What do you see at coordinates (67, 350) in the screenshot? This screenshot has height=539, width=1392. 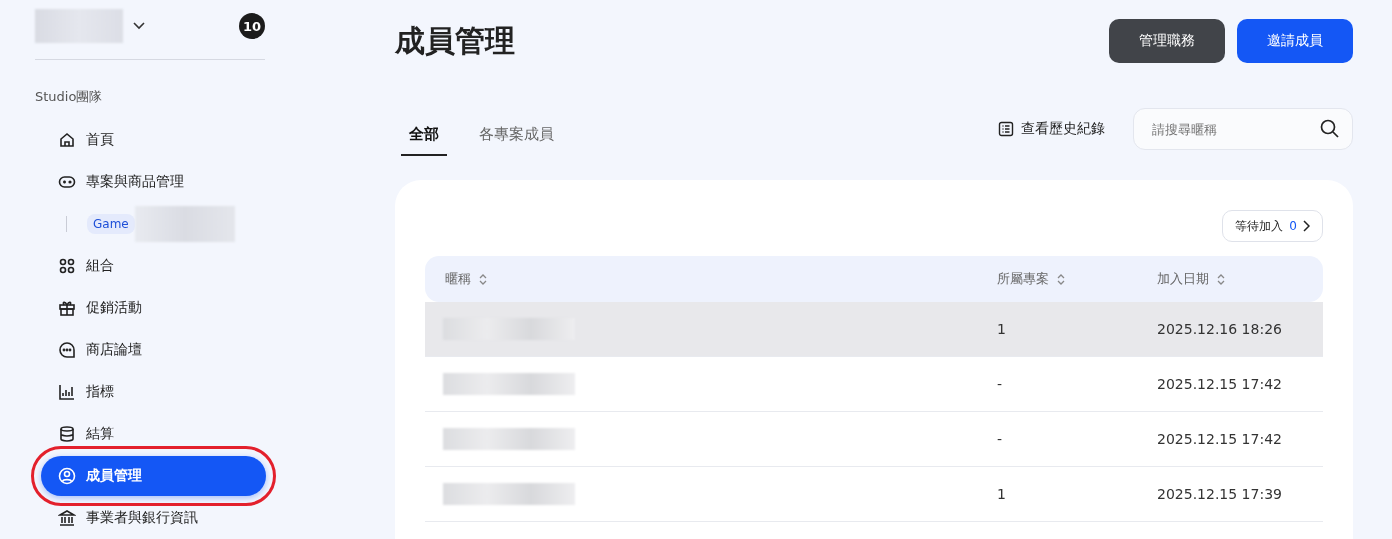 I see `chat-icon` at bounding box center [67, 350].